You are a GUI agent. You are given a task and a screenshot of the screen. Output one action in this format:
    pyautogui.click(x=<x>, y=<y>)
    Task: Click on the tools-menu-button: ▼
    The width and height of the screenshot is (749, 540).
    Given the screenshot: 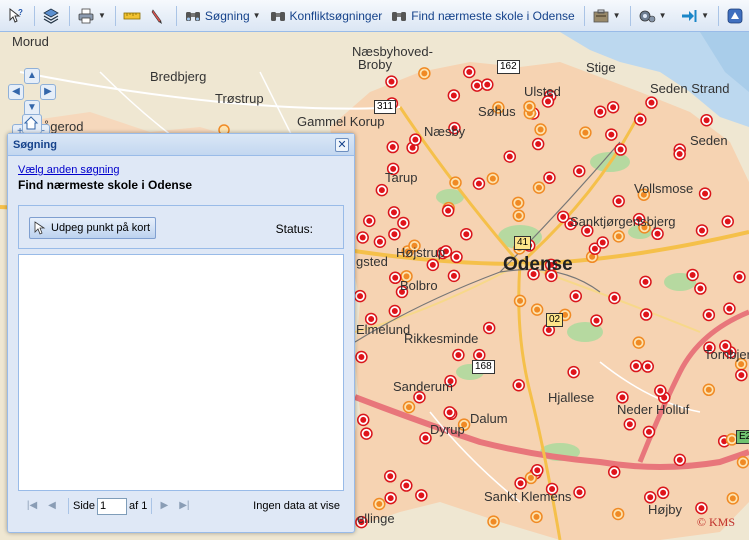 What is the action you would take?
    pyautogui.click(x=606, y=16)
    